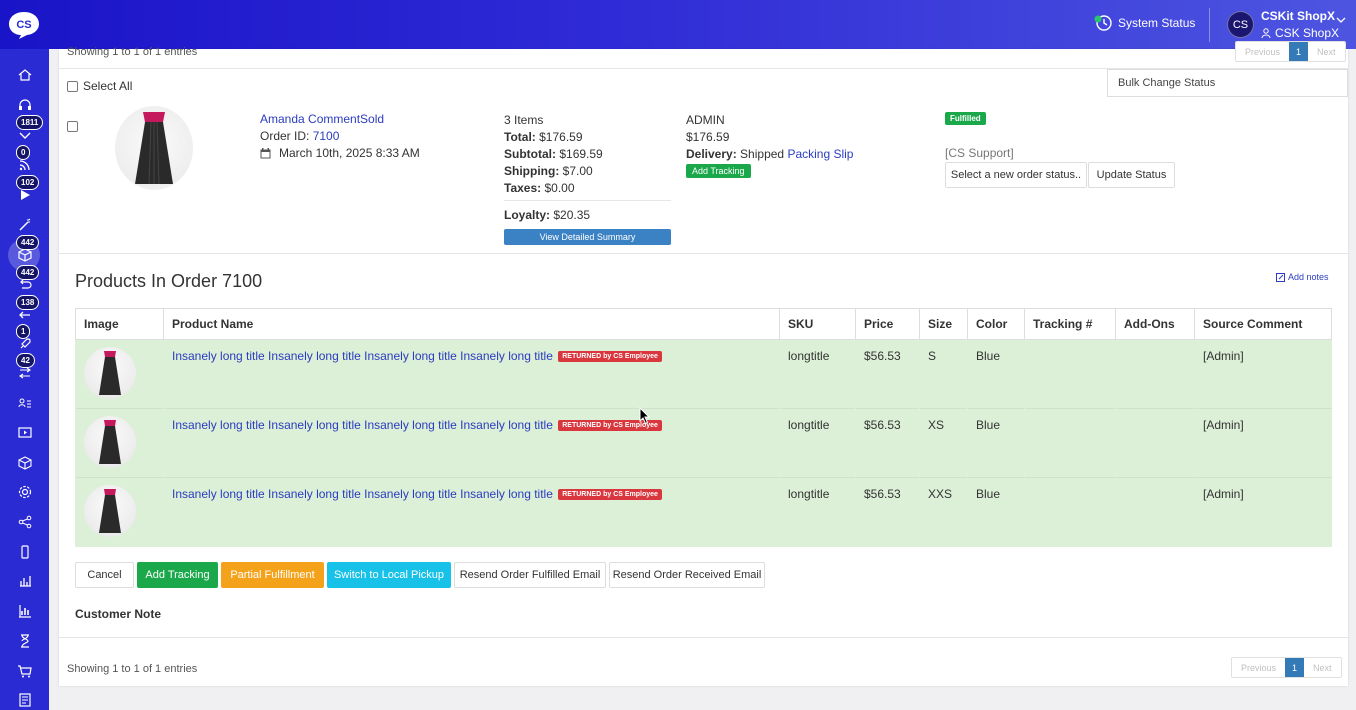 The height and width of the screenshot is (710, 1356). Describe the element at coordinates (1308, 277) in the screenshot. I see `add-notes-label: Add notes` at that location.